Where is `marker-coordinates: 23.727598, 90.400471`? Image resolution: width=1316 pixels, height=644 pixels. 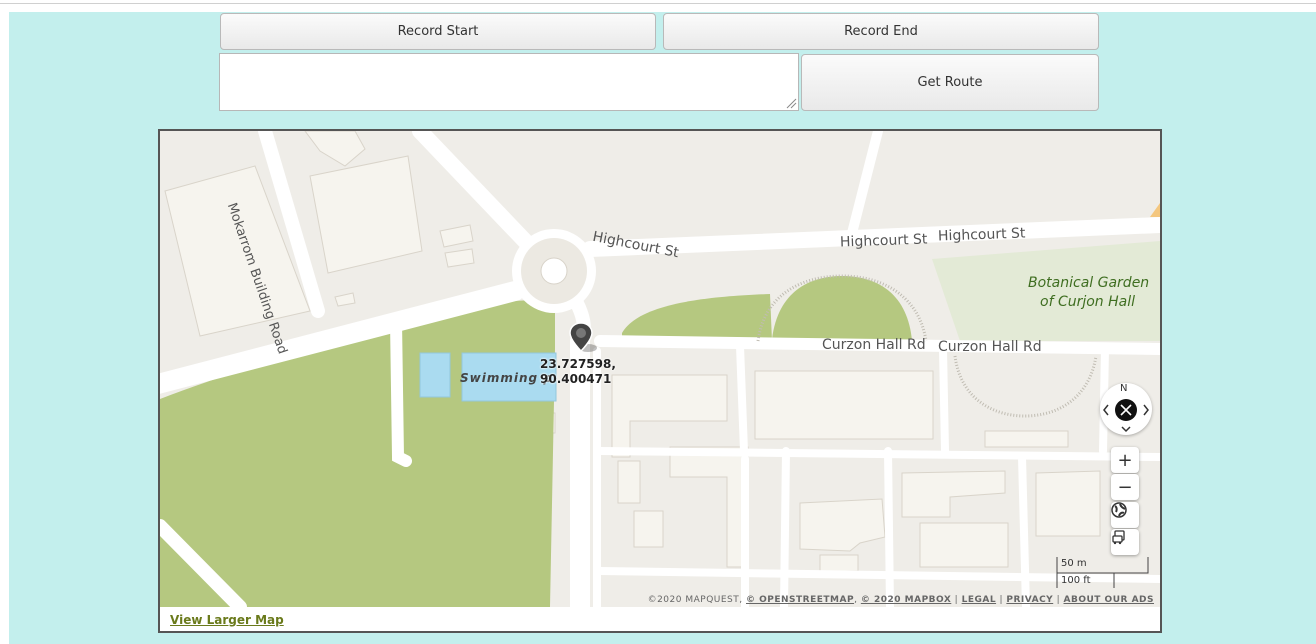 marker-coordinates: 23.727598, 90.400471 is located at coordinates (578, 372).